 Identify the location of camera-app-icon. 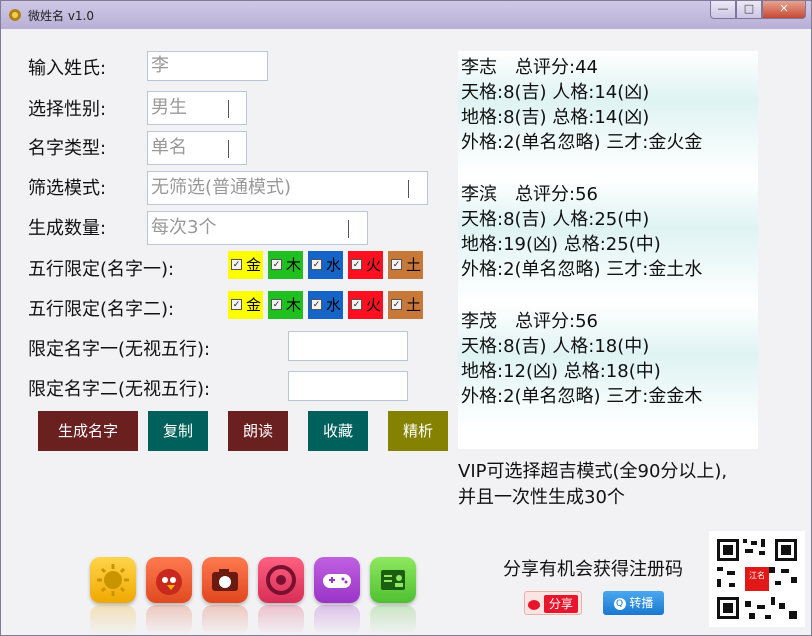
(225, 580).